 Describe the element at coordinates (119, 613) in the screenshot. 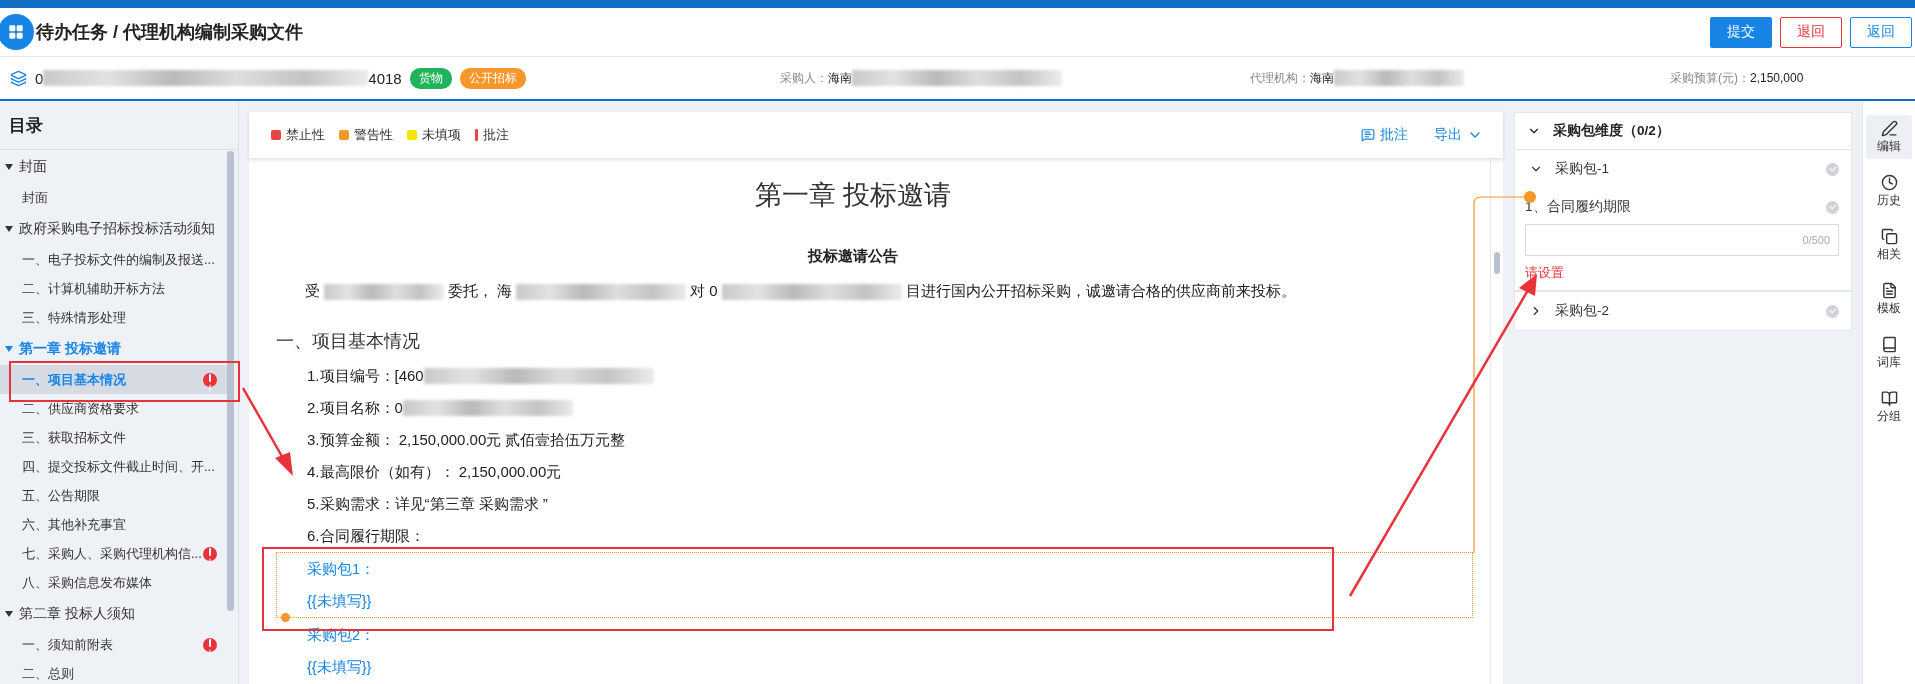

I see `tree-section: 第二章 投标人须知` at that location.